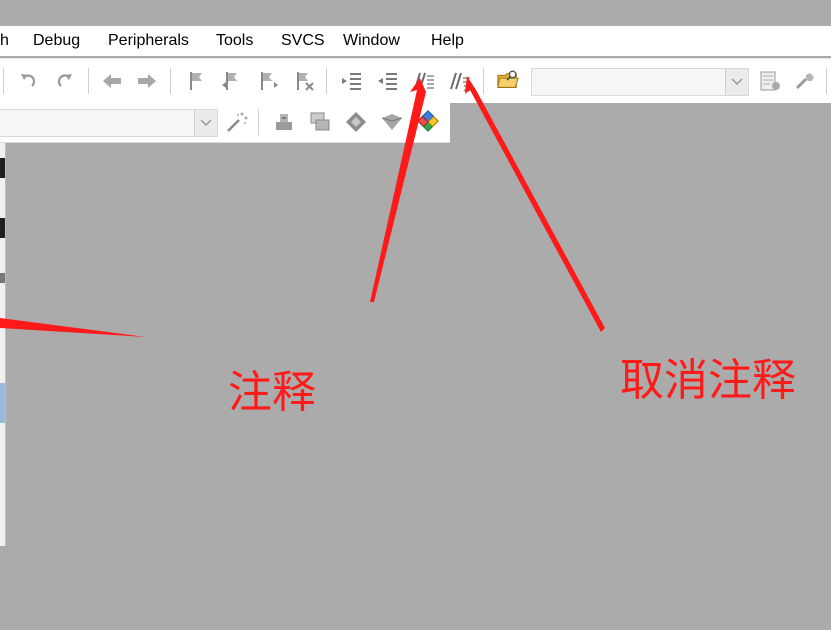 The width and height of the screenshot is (831, 630). I want to click on comment-annotation-label: 注释, so click(272, 392).